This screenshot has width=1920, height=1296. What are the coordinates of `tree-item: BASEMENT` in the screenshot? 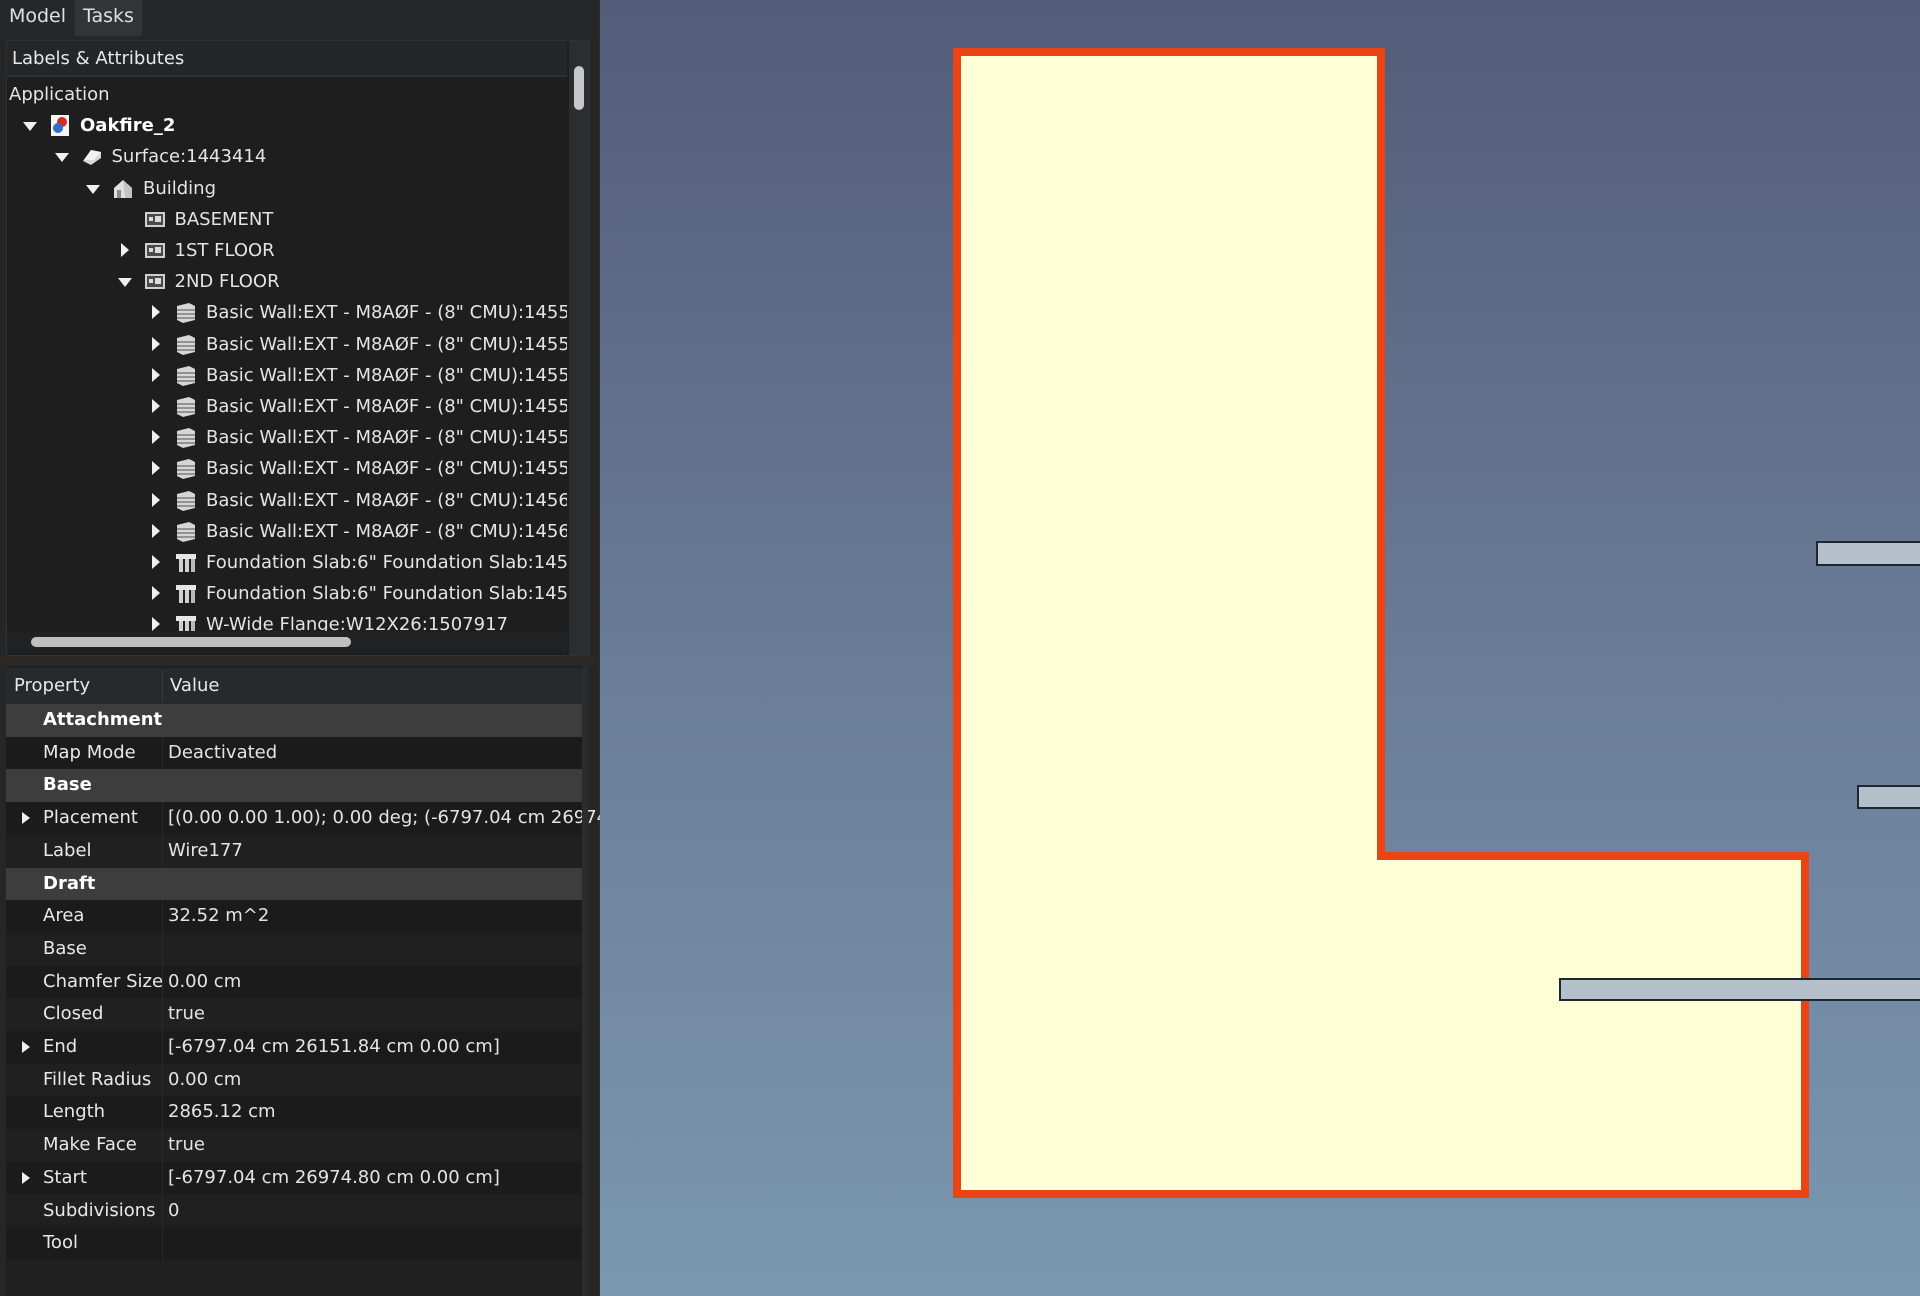 It's located at (287, 219).